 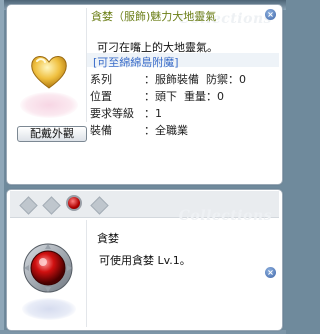 I want to click on stat-row-position: 位置 ：頭下 重量：0, so click(x=157, y=96).